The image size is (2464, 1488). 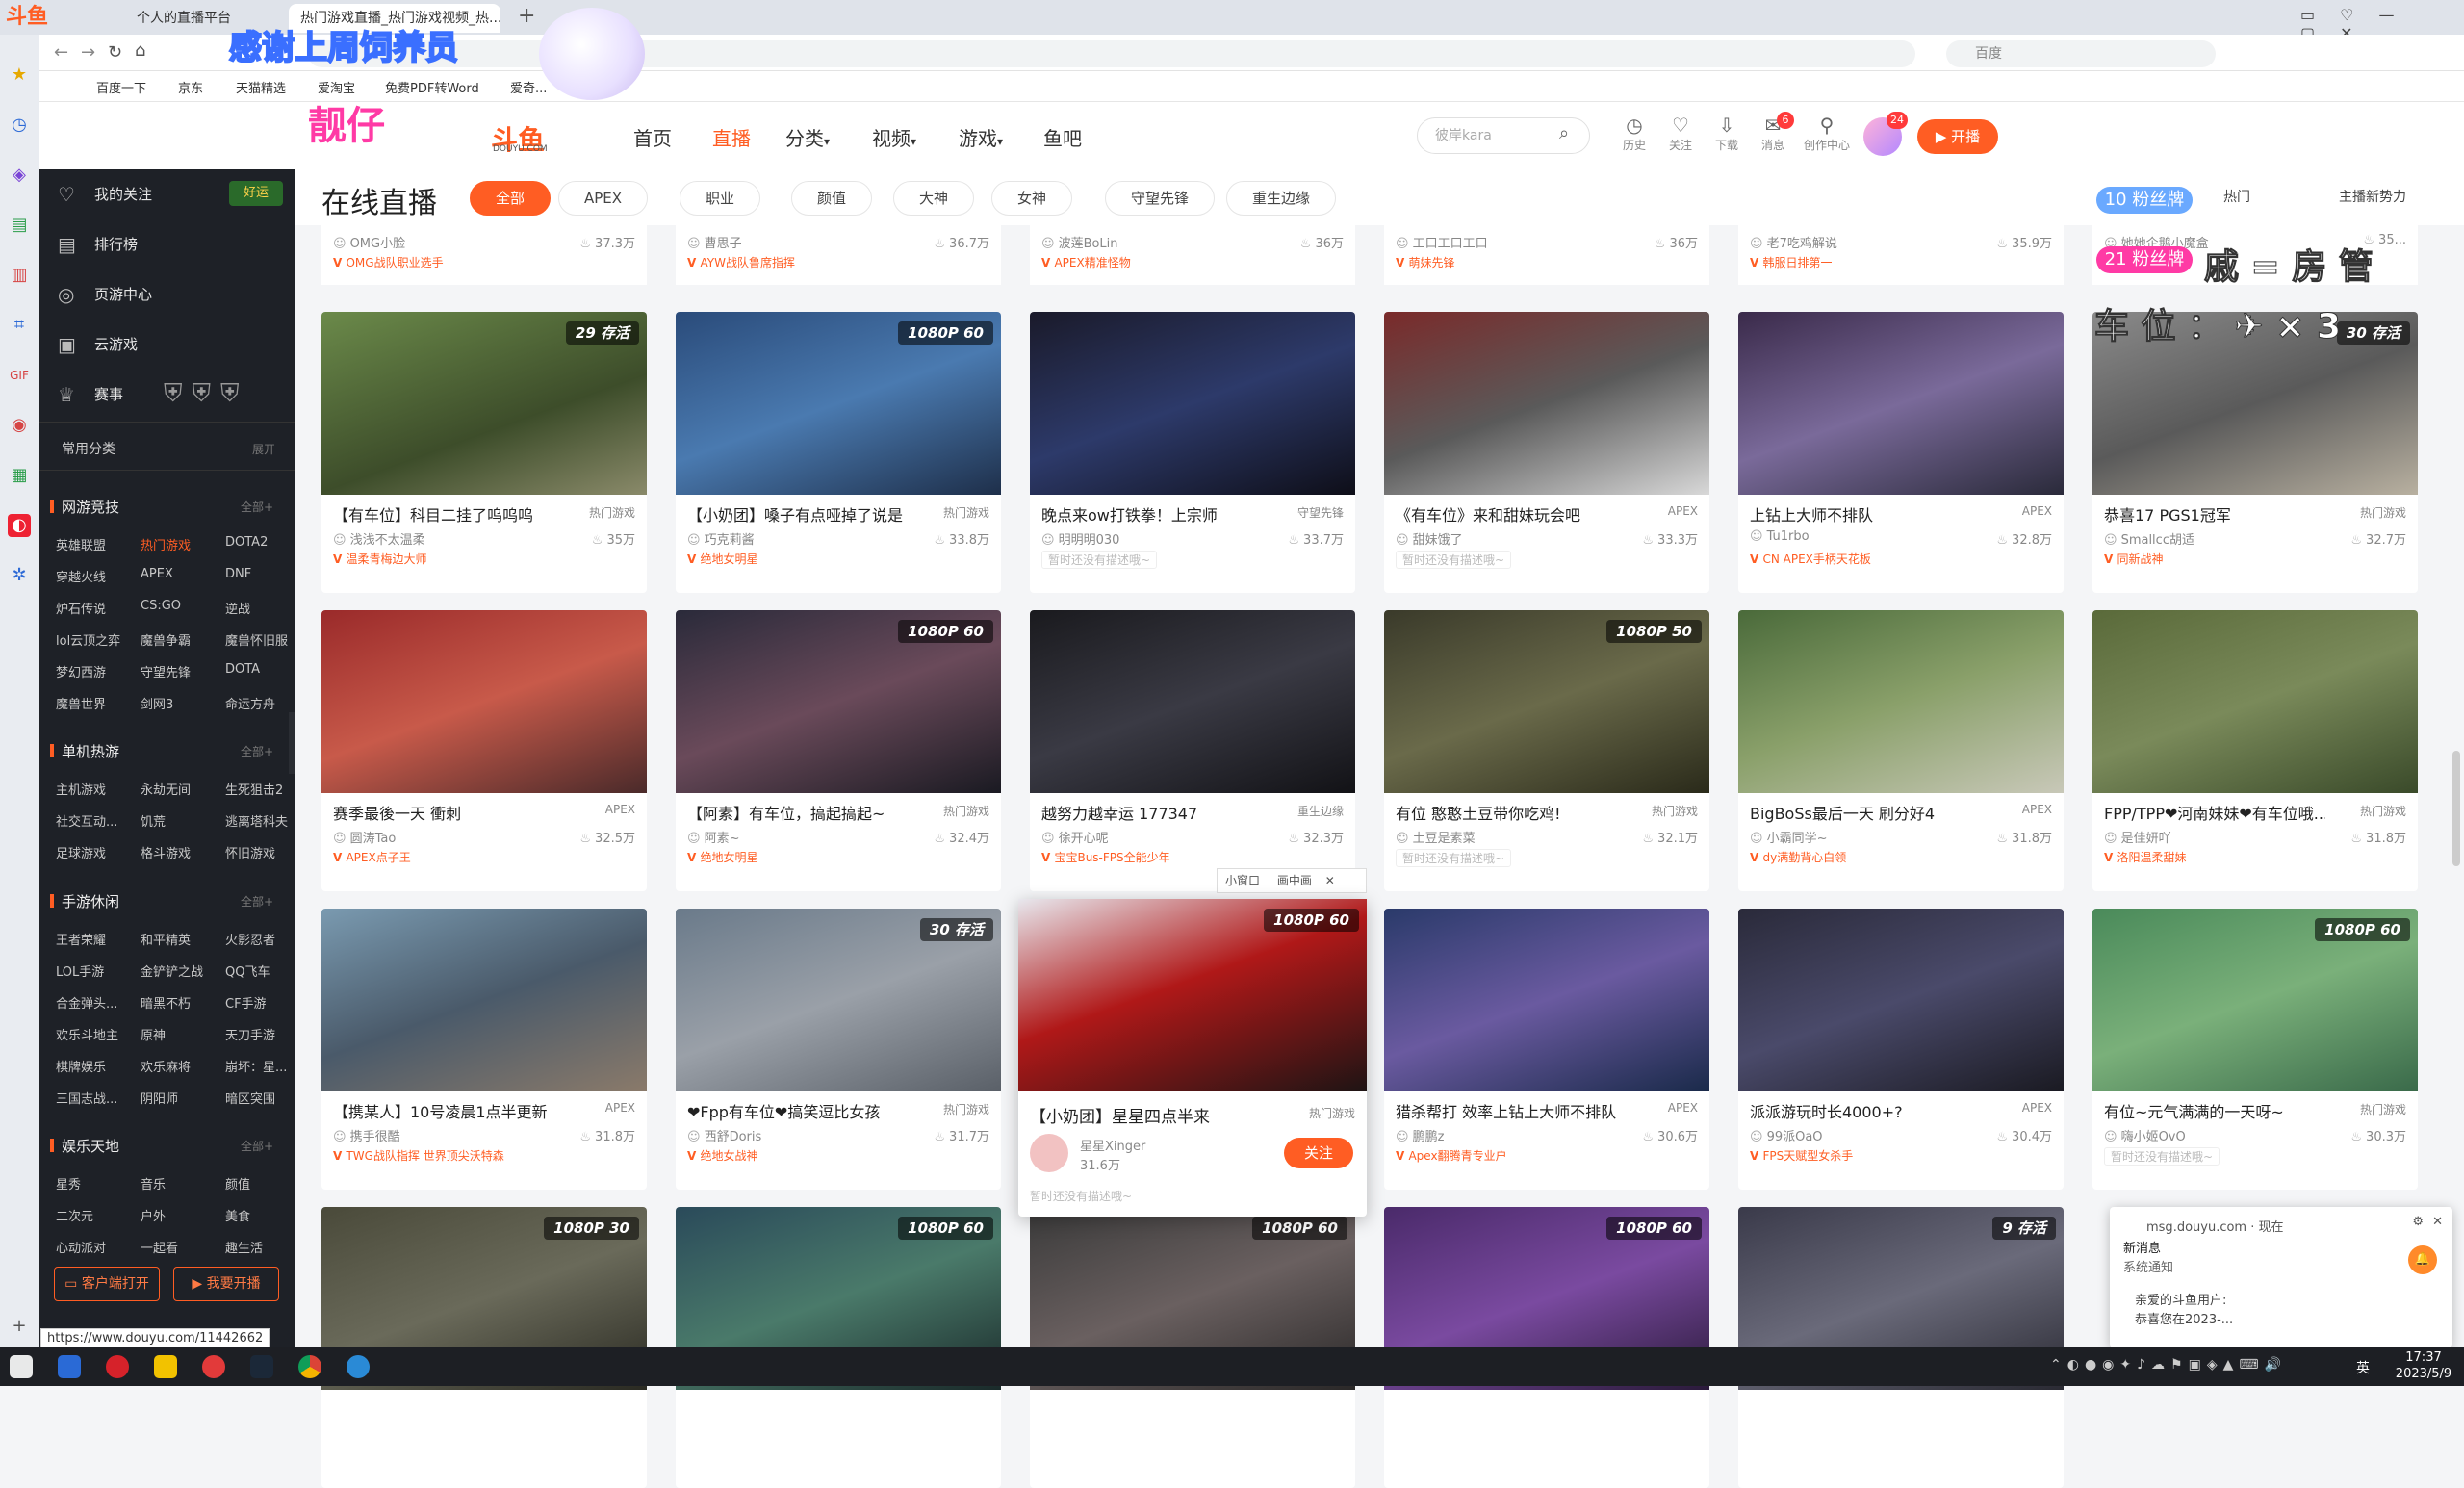 I want to click on sidebar-item-rank: ▤ 排行榜, so click(x=166, y=244).